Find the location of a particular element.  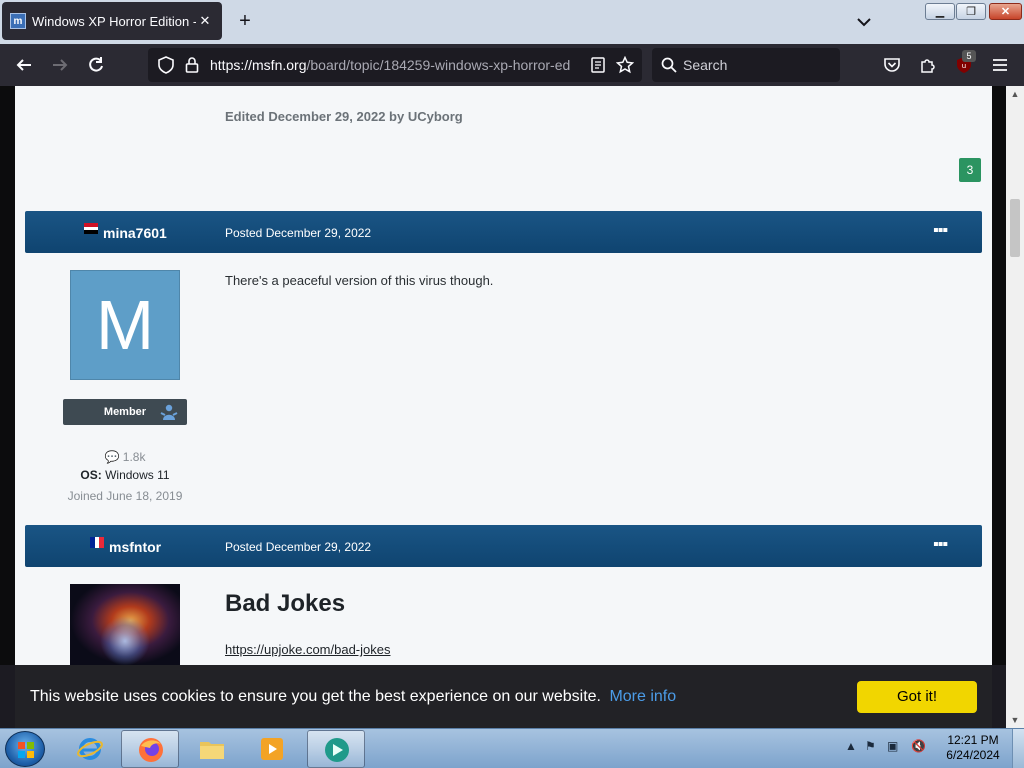

internet-explorer-icon is located at coordinates (90, 749).